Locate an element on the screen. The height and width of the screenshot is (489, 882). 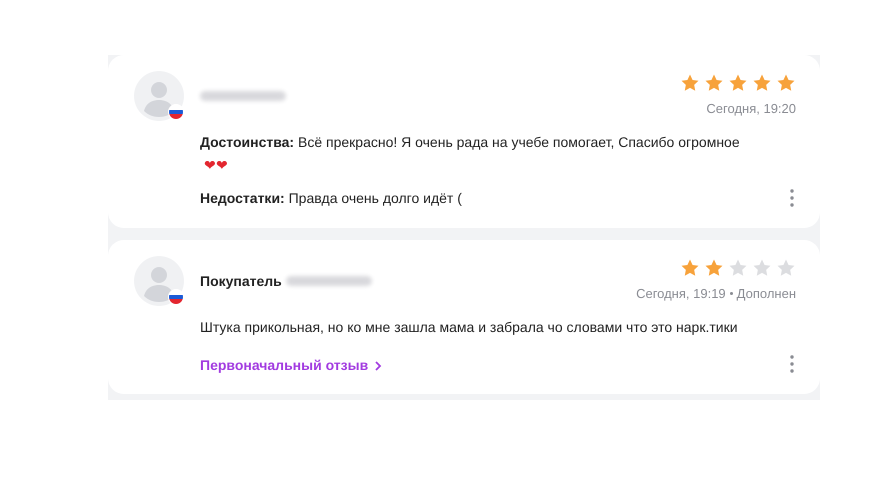
review-status: Дополнен is located at coordinates (766, 294).